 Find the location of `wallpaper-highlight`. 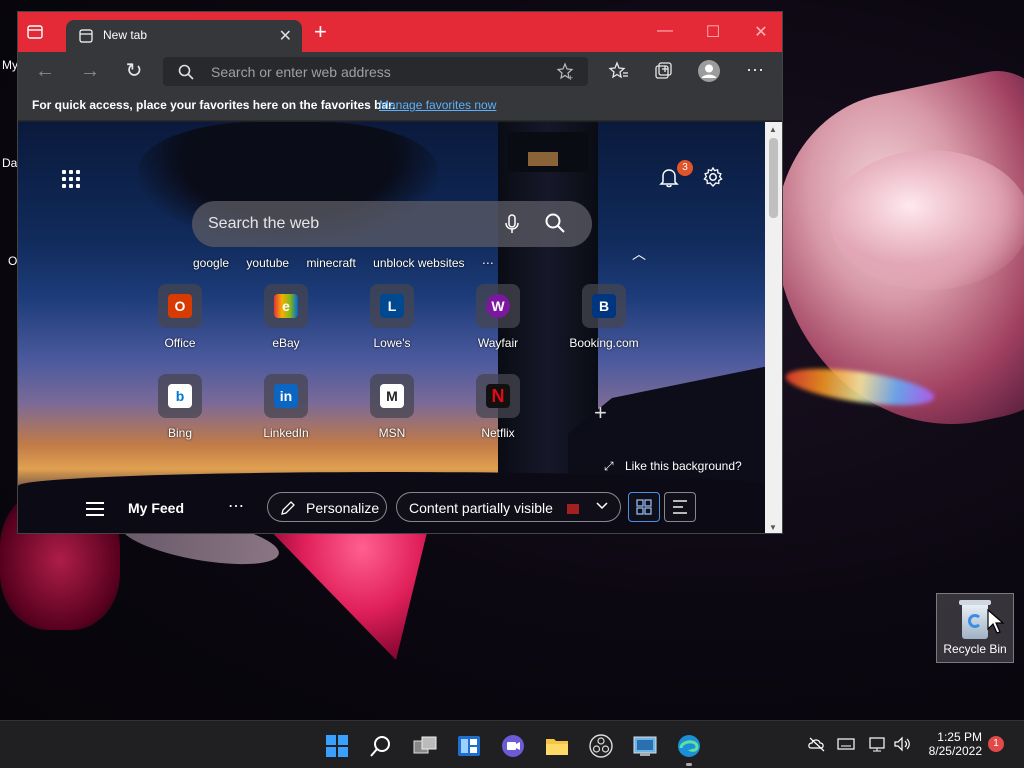

wallpaper-highlight is located at coordinates (927, 220).